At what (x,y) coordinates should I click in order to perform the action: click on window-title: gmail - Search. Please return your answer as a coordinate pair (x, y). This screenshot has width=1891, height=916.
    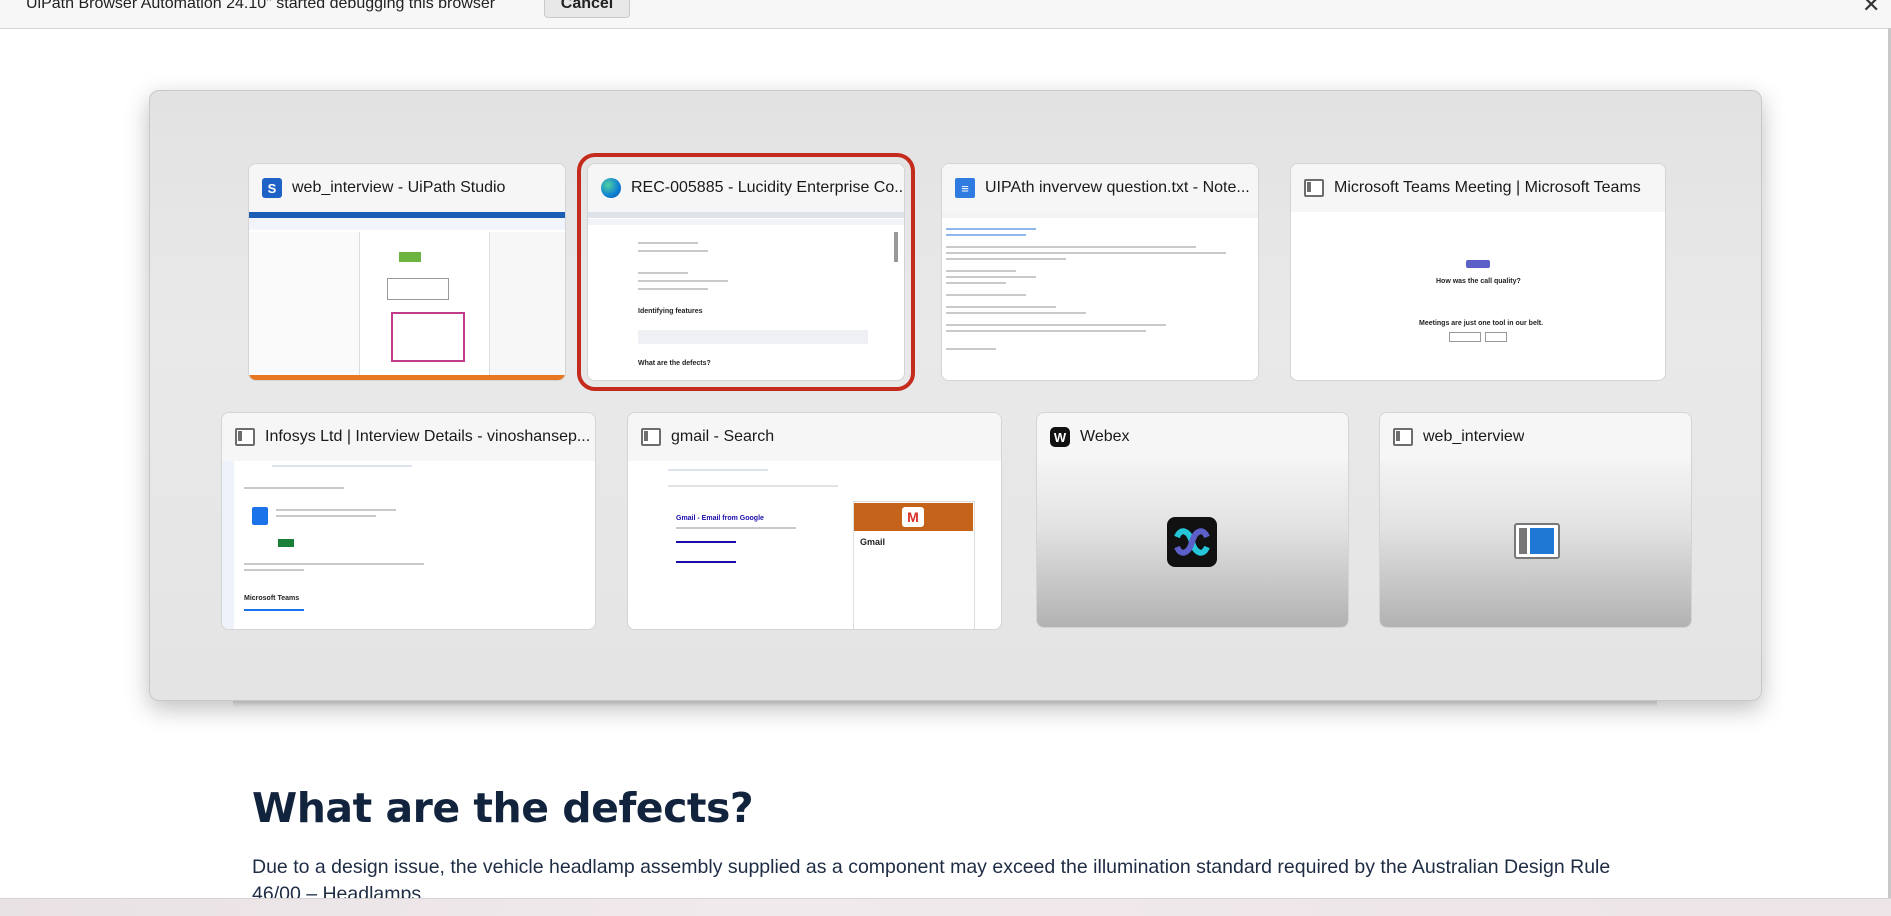
    Looking at the image, I should click on (723, 436).